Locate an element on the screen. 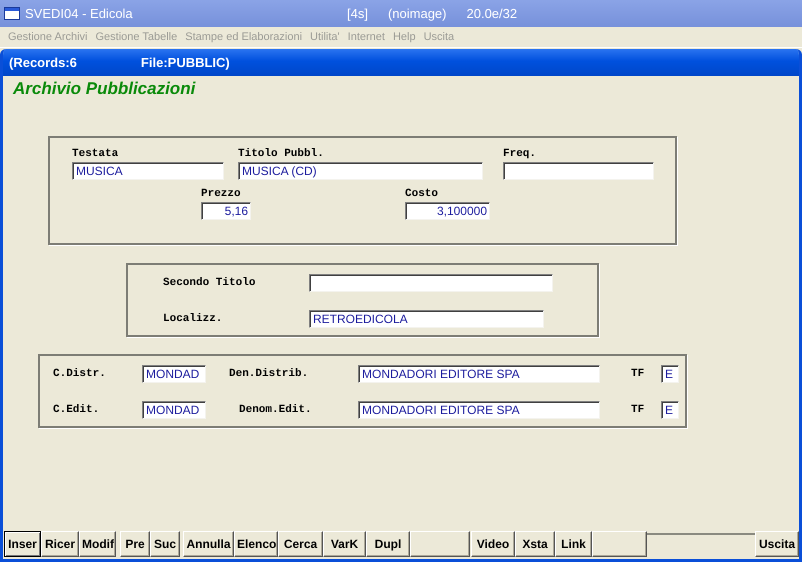 This screenshot has height=562, width=802. toolbar-button: VarK is located at coordinates (344, 544).